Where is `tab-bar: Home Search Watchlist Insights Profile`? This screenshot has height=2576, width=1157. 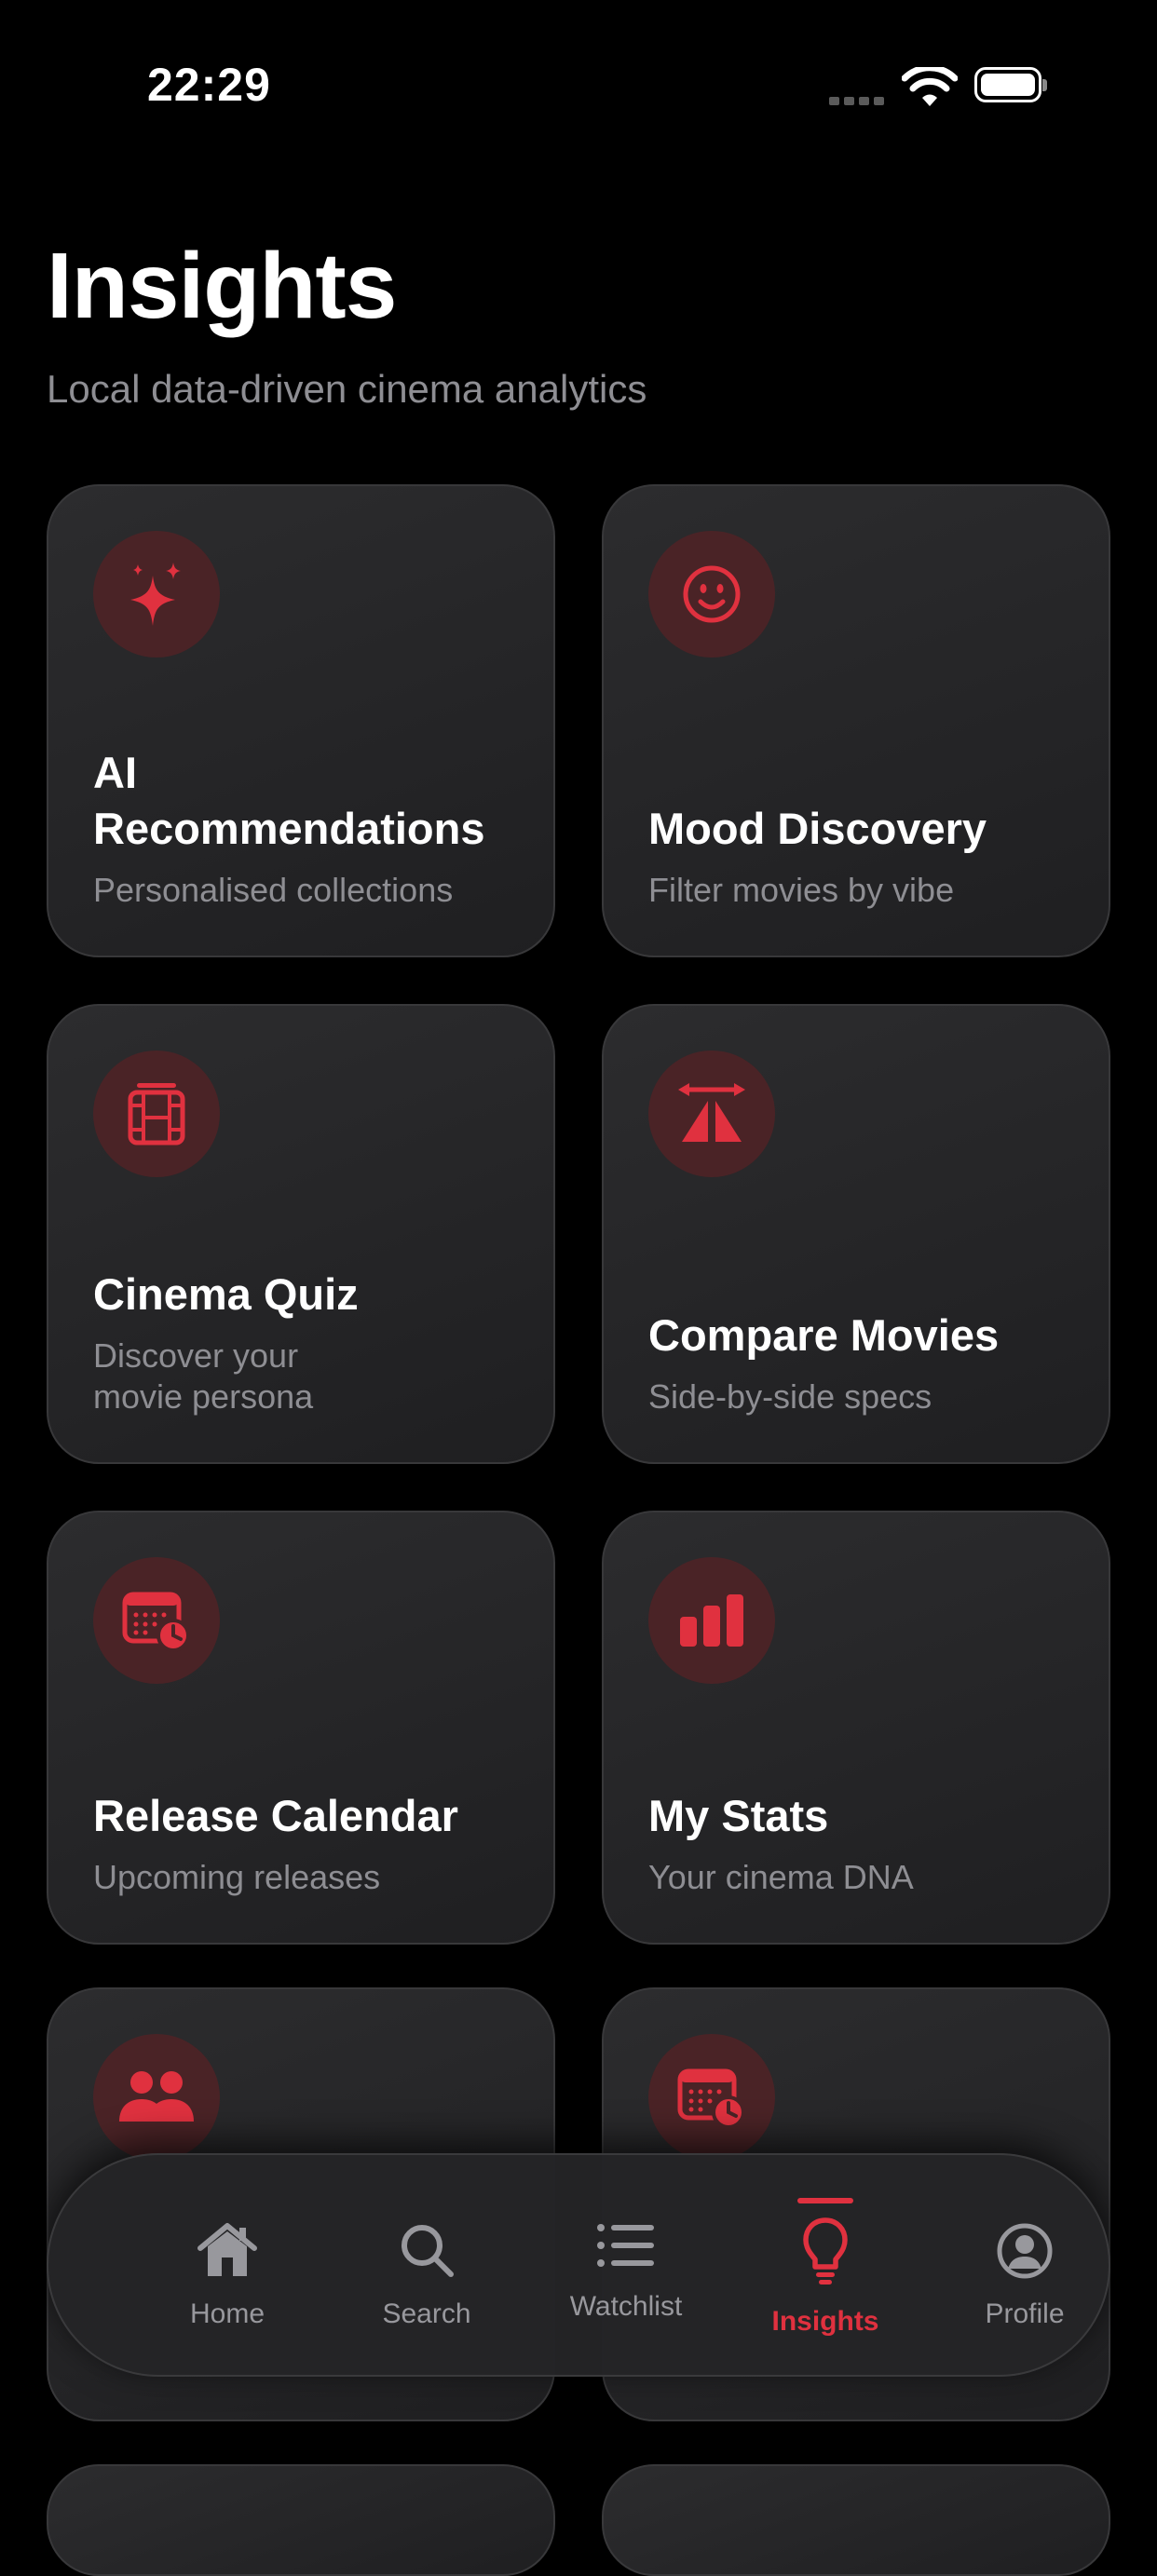
tab-bar: Home Search Watchlist Insights Profile is located at coordinates (578, 2265).